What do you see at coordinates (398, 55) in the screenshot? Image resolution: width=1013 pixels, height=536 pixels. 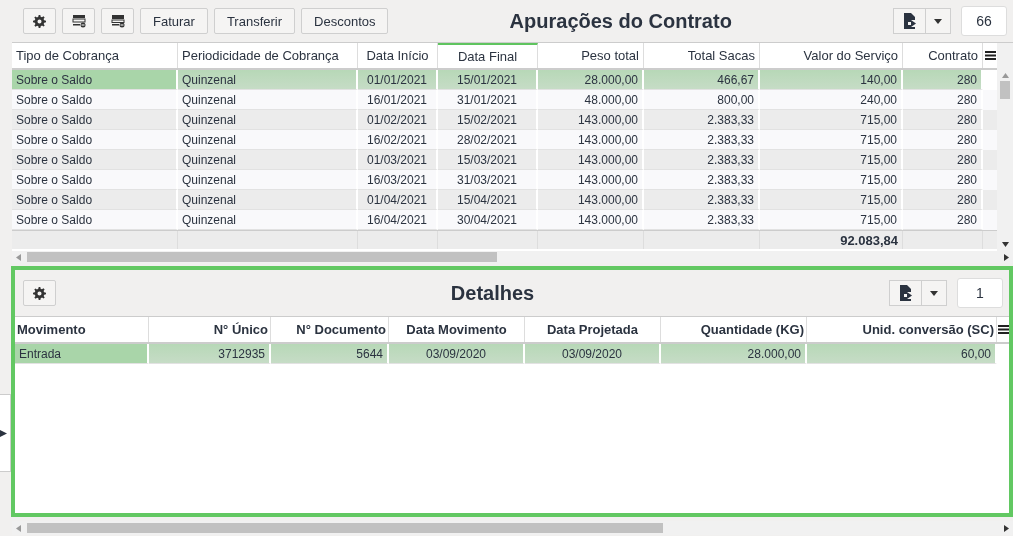 I see `column-header: Data Início` at bounding box center [398, 55].